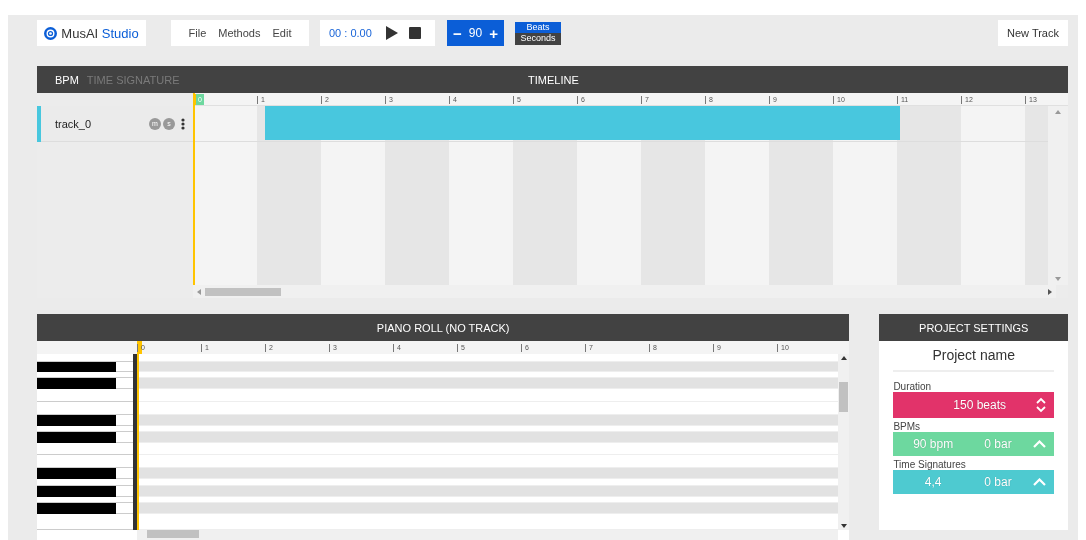  What do you see at coordinates (1050, 291) in the screenshot?
I see `scroll-right-icon` at bounding box center [1050, 291].